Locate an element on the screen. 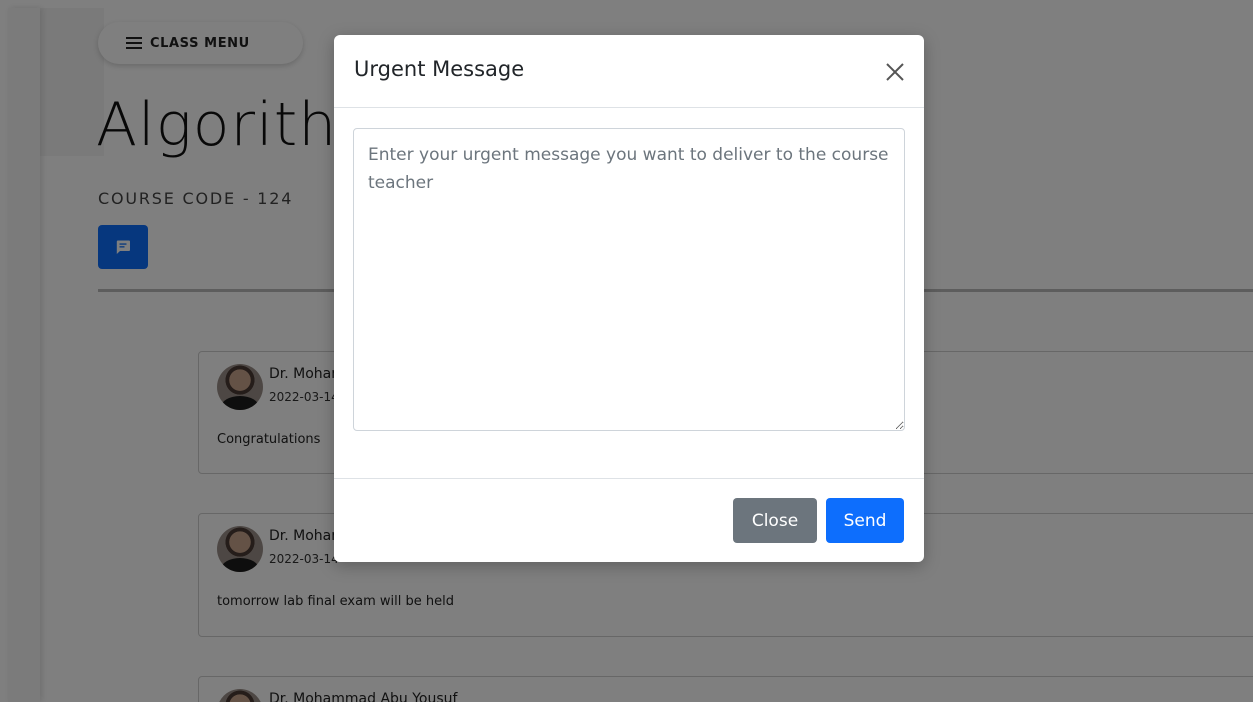 The height and width of the screenshot is (702, 1253). modal-close-icon-button is located at coordinates (895, 72).